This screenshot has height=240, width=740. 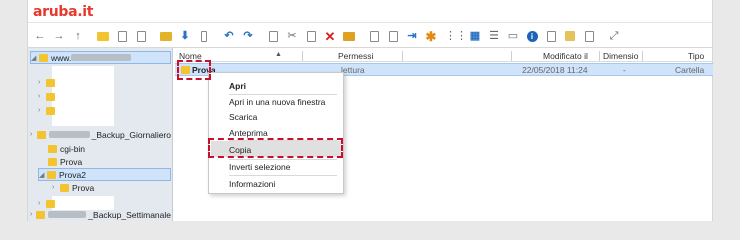 I want to click on fullscreen-icon: ⤢, so click(x=614, y=36).